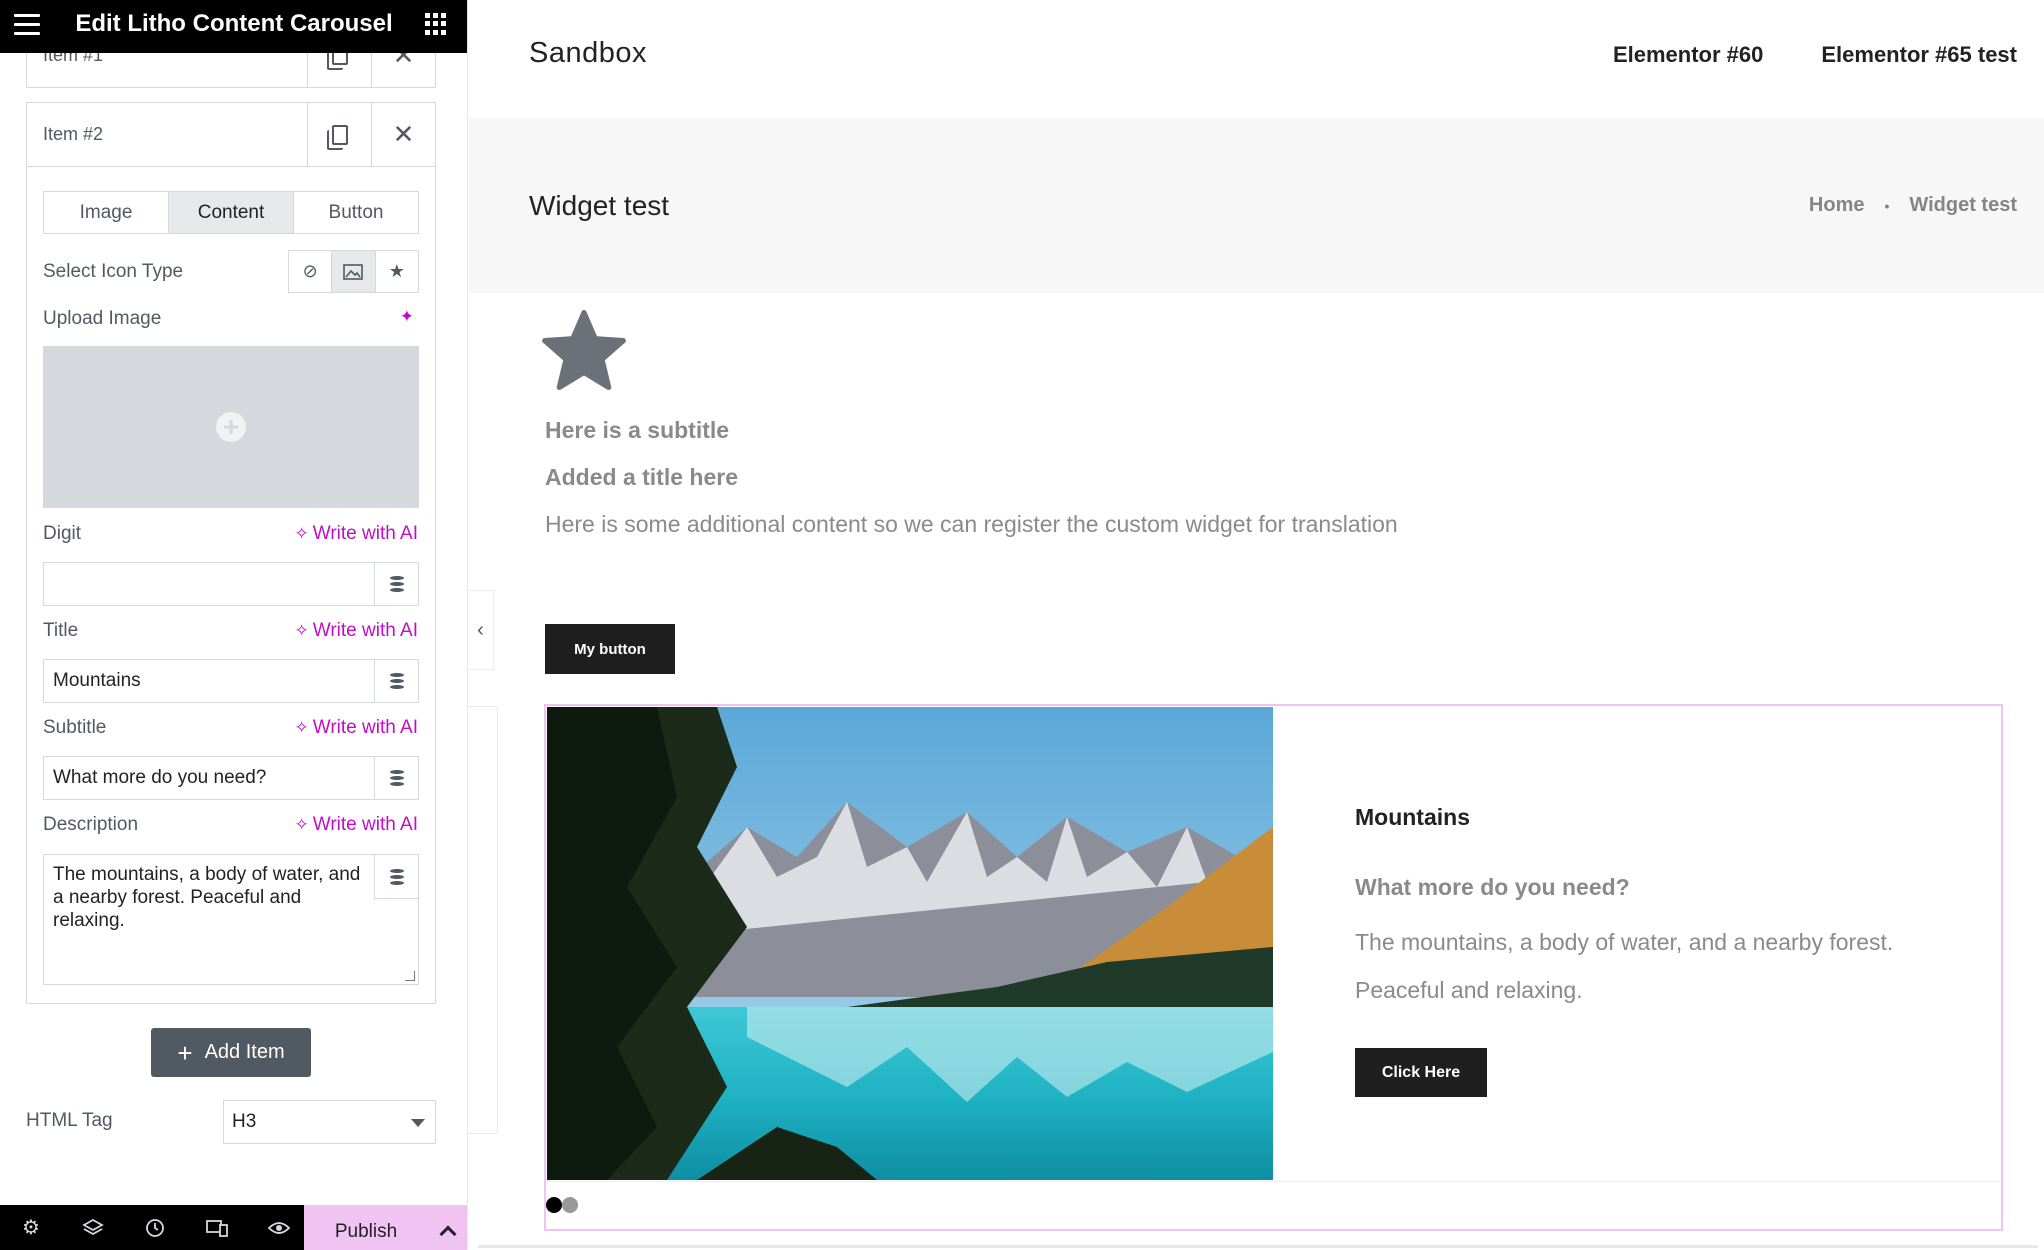 The width and height of the screenshot is (2044, 1250). I want to click on digit-field, so click(231, 584).